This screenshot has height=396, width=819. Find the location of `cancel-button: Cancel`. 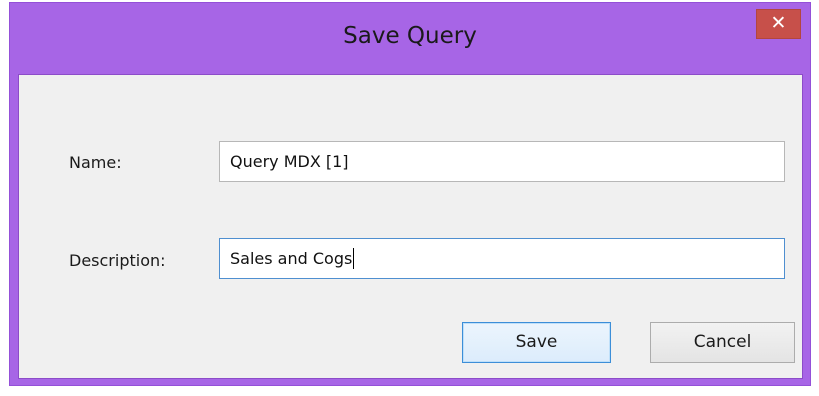

cancel-button: Cancel is located at coordinates (722, 342).